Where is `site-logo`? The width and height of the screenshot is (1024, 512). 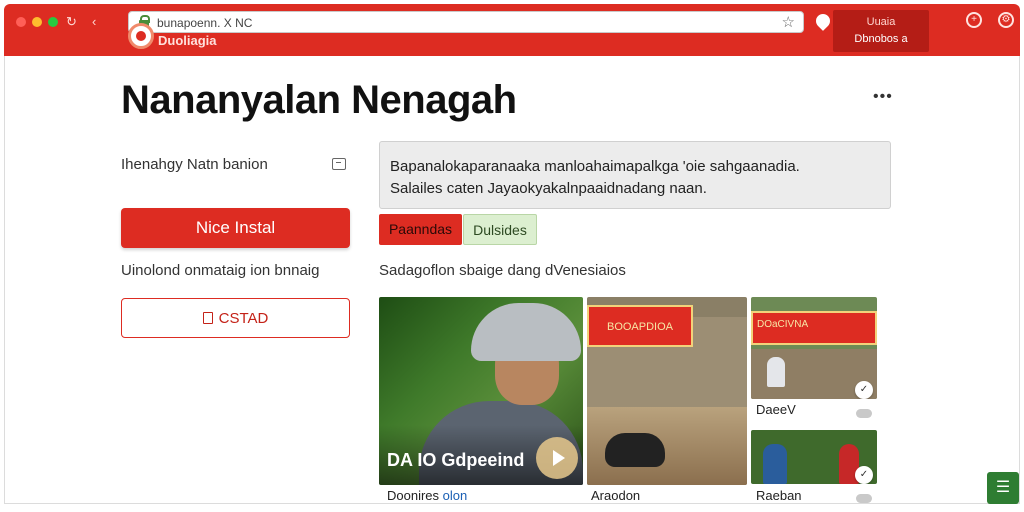
site-logo is located at coordinates (141, 36).